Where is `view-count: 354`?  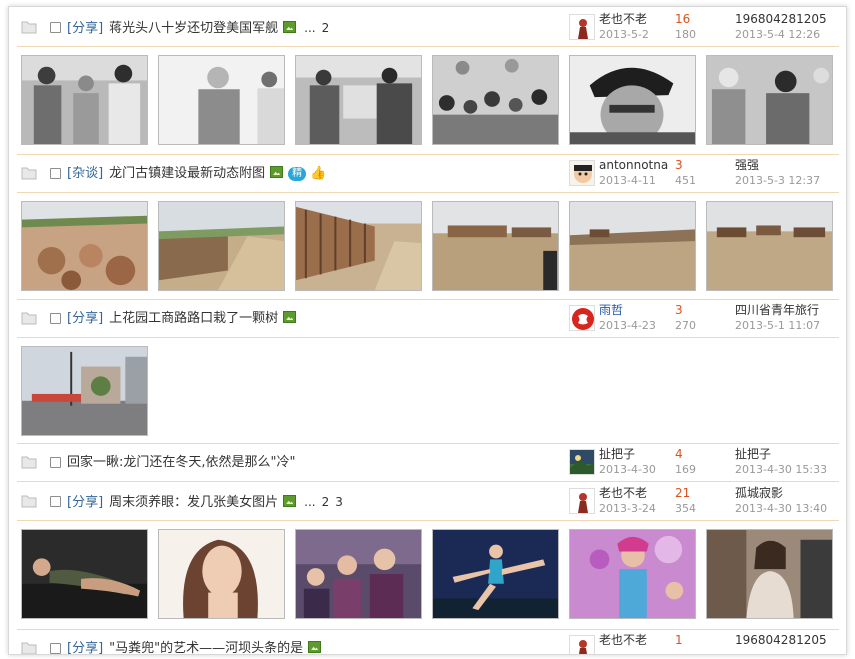 view-count: 354 is located at coordinates (685, 508).